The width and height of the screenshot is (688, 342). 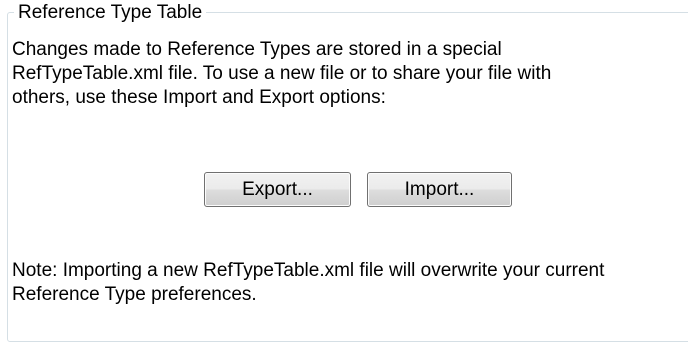 What do you see at coordinates (134, 294) in the screenshot?
I see `note-line-2: Reference Type preferences.` at bounding box center [134, 294].